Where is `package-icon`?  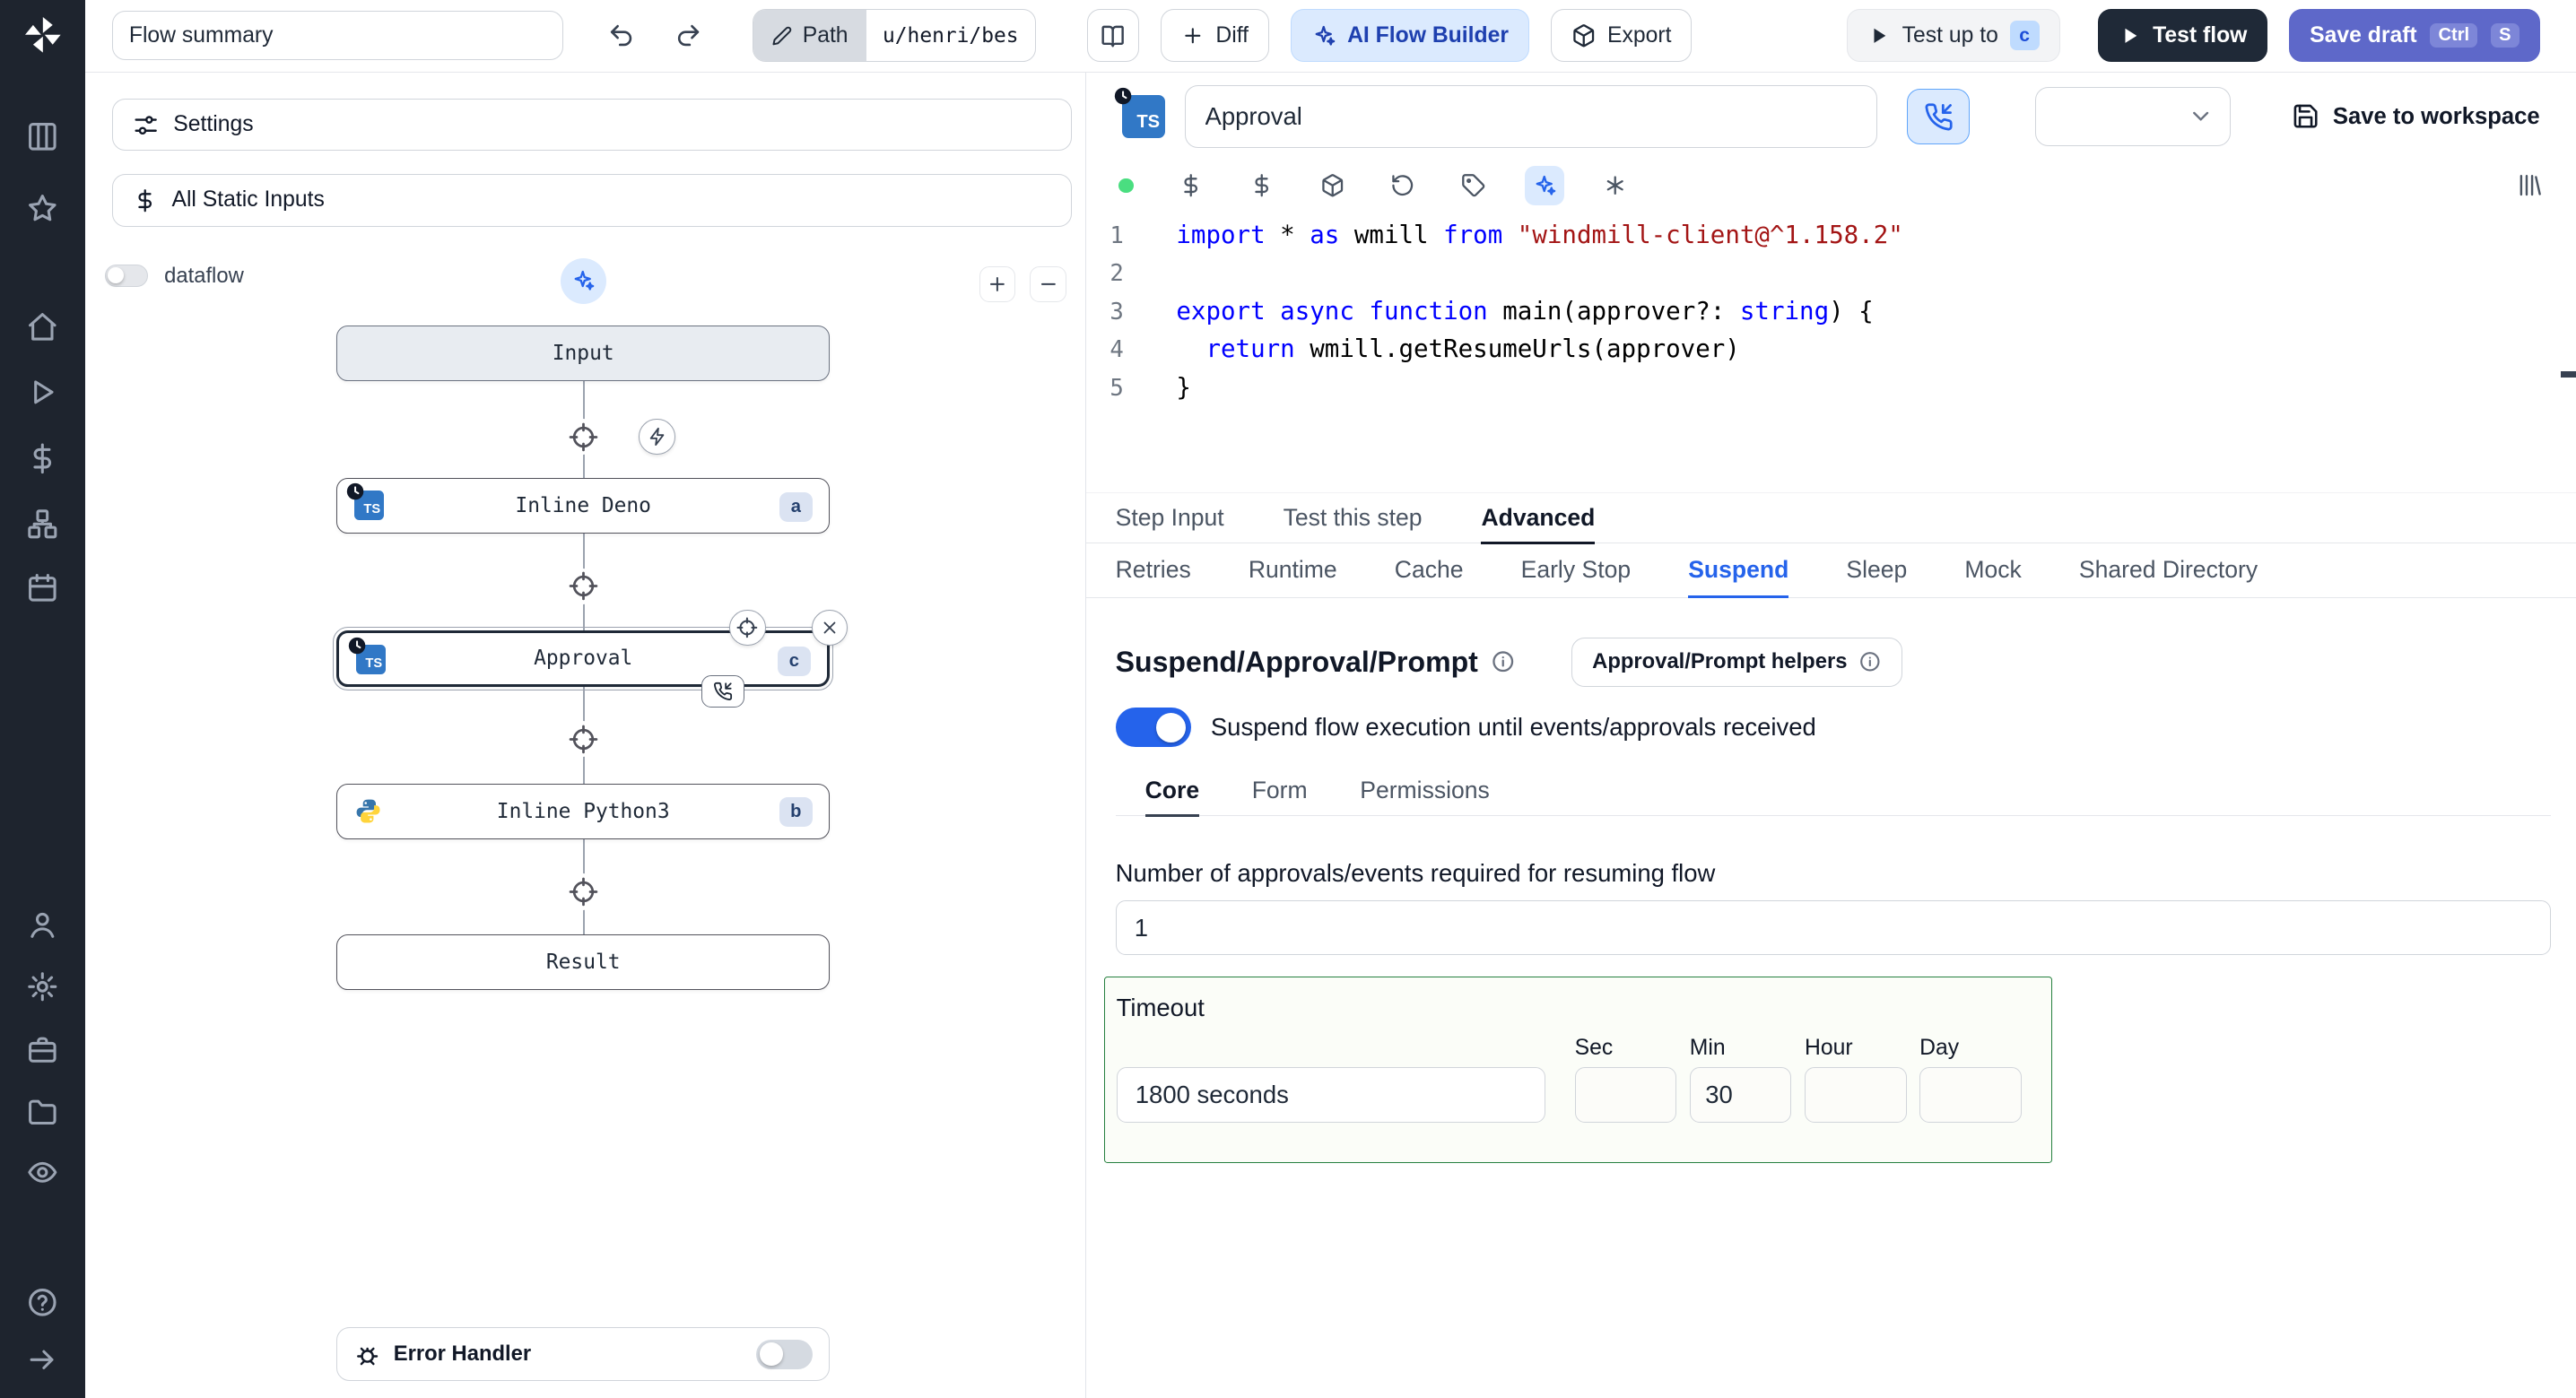 package-icon is located at coordinates (1332, 185).